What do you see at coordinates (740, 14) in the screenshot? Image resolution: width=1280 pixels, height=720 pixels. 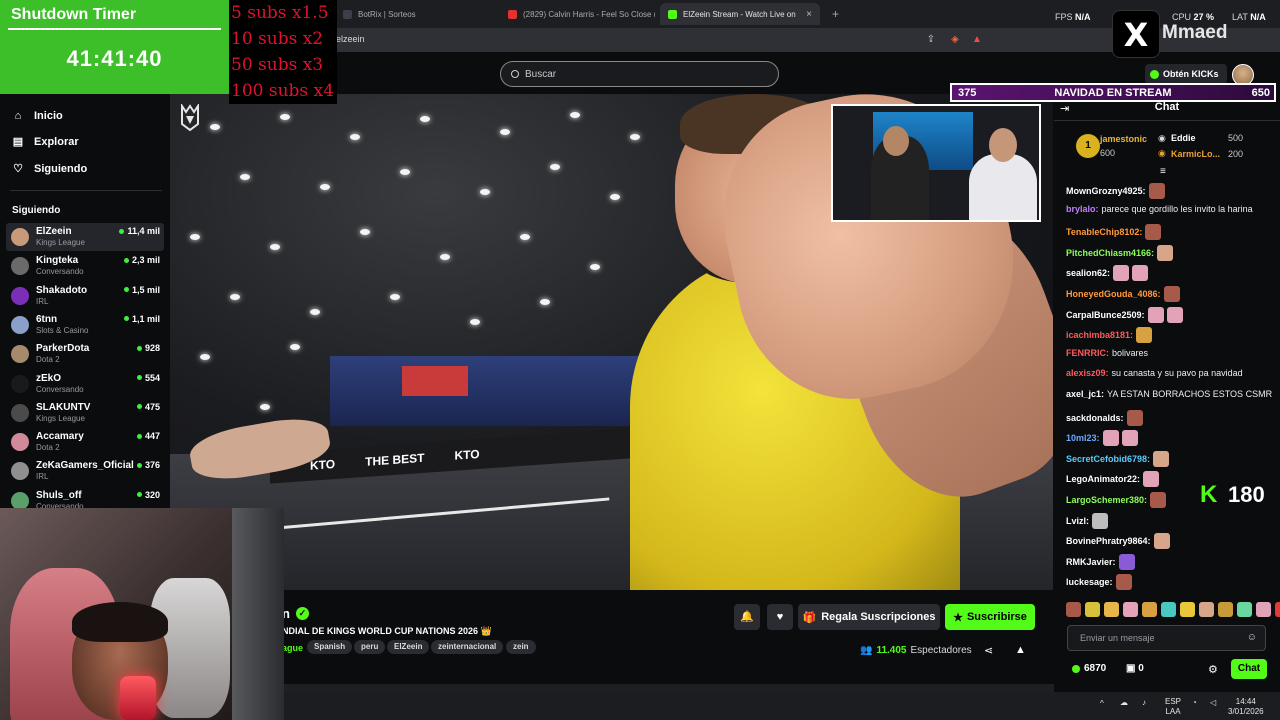 I see `browser-tab-kick: ElZeein Stream - Watch Live on ×` at bounding box center [740, 14].